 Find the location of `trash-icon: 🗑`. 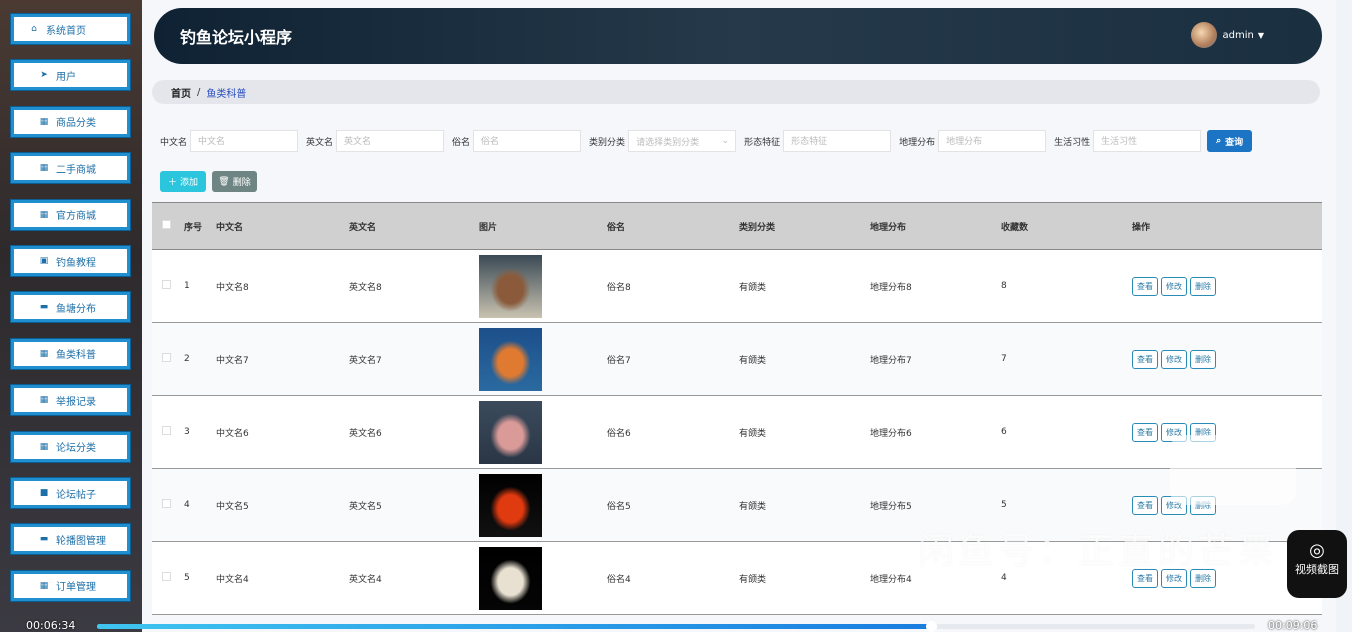

trash-icon: 🗑 is located at coordinates (224, 181).